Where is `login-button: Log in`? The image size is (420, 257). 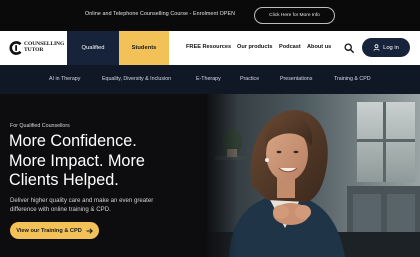
login-button: Log in is located at coordinates (386, 47).